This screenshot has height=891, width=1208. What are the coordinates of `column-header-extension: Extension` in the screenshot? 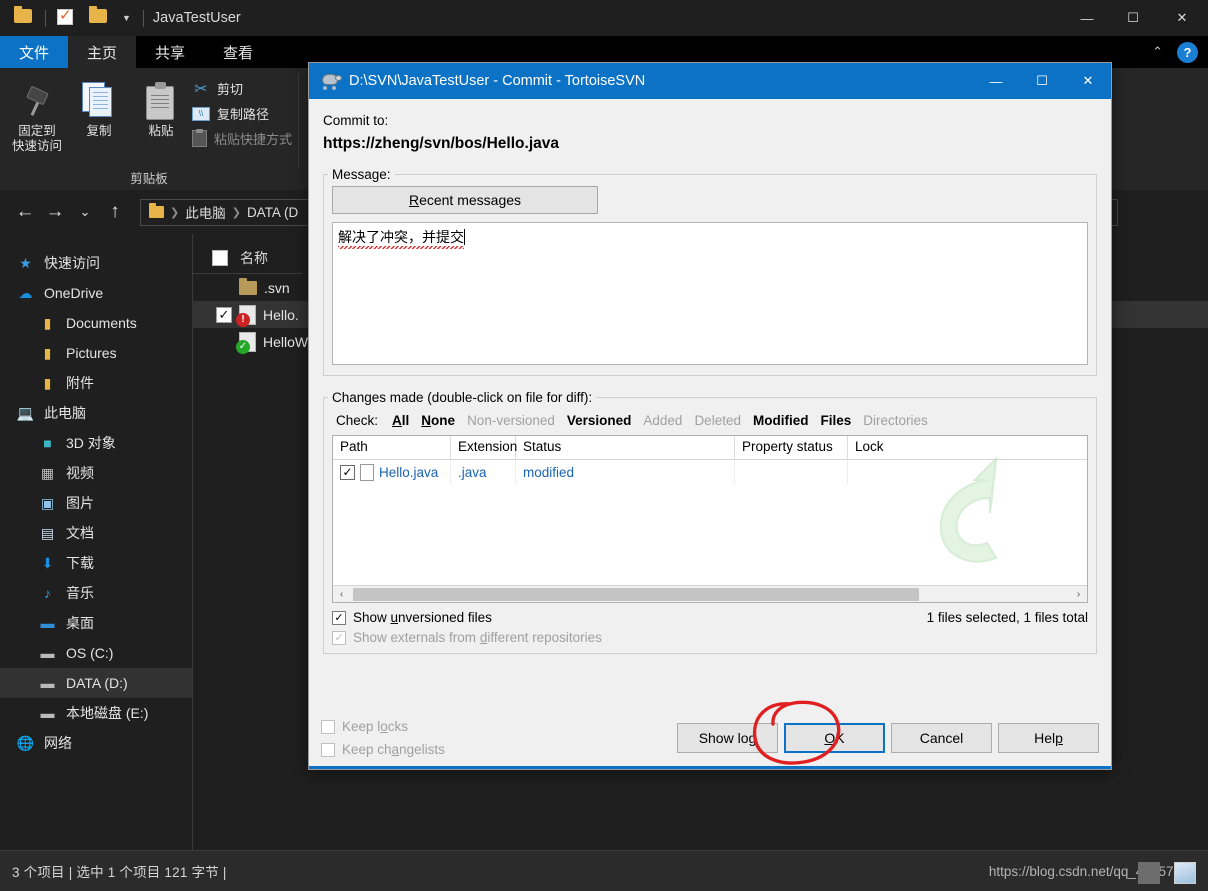 It's located at (484, 447).